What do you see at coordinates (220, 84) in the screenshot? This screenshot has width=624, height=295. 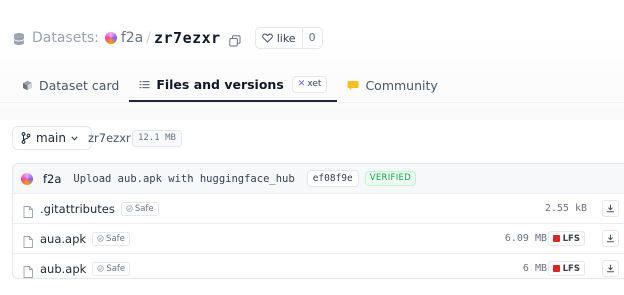 I see `tab-label: Files and versions` at bounding box center [220, 84].